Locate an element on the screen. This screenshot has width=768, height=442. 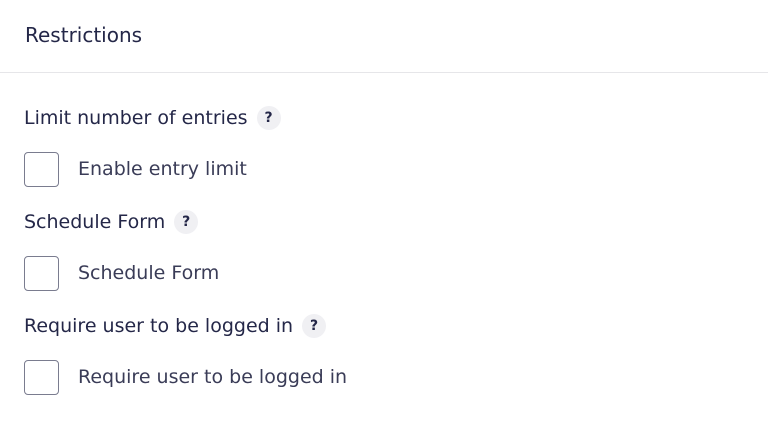
enable-entry-limit-option: Enable entry limit is located at coordinates (152, 169).